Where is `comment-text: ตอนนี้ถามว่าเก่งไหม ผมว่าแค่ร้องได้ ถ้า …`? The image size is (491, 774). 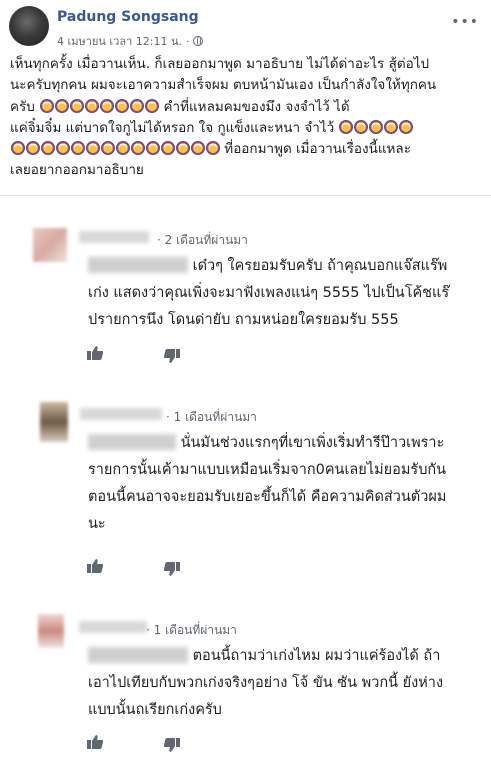
comment-text: ตอนนี้ถามว่าเก่งไหม ผมว่าแค่ร้องได้ ถ้า … is located at coordinates (285, 683).